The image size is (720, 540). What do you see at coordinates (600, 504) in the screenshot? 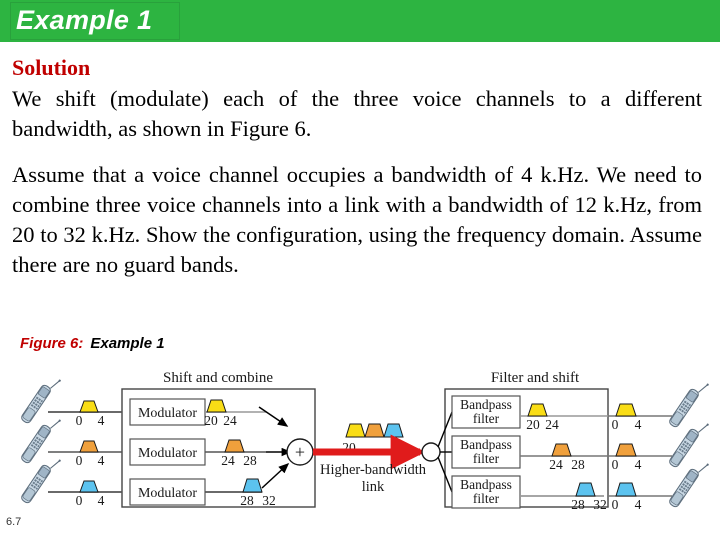
I see `ch3-filt-high: 32` at bounding box center [600, 504].